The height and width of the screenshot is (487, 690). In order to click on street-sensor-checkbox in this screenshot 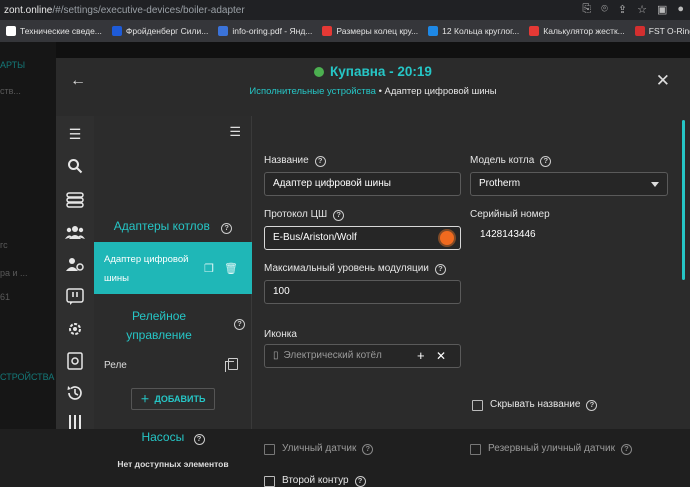, I will do `click(269, 449)`.